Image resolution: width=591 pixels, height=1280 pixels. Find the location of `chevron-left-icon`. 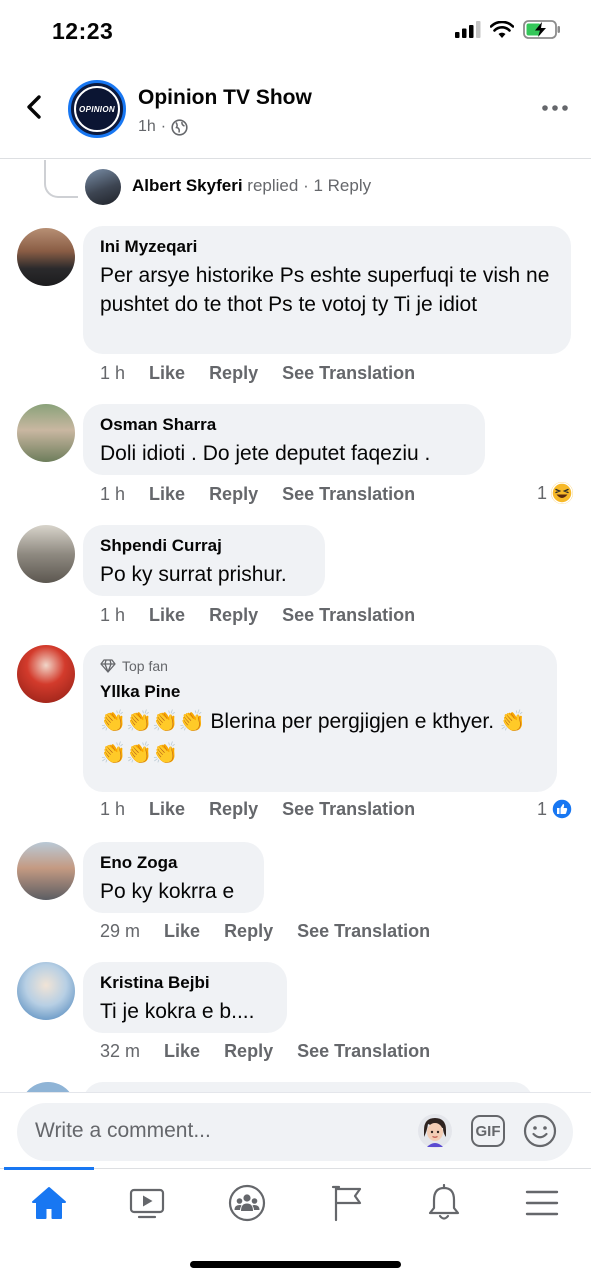

chevron-left-icon is located at coordinates (35, 107).